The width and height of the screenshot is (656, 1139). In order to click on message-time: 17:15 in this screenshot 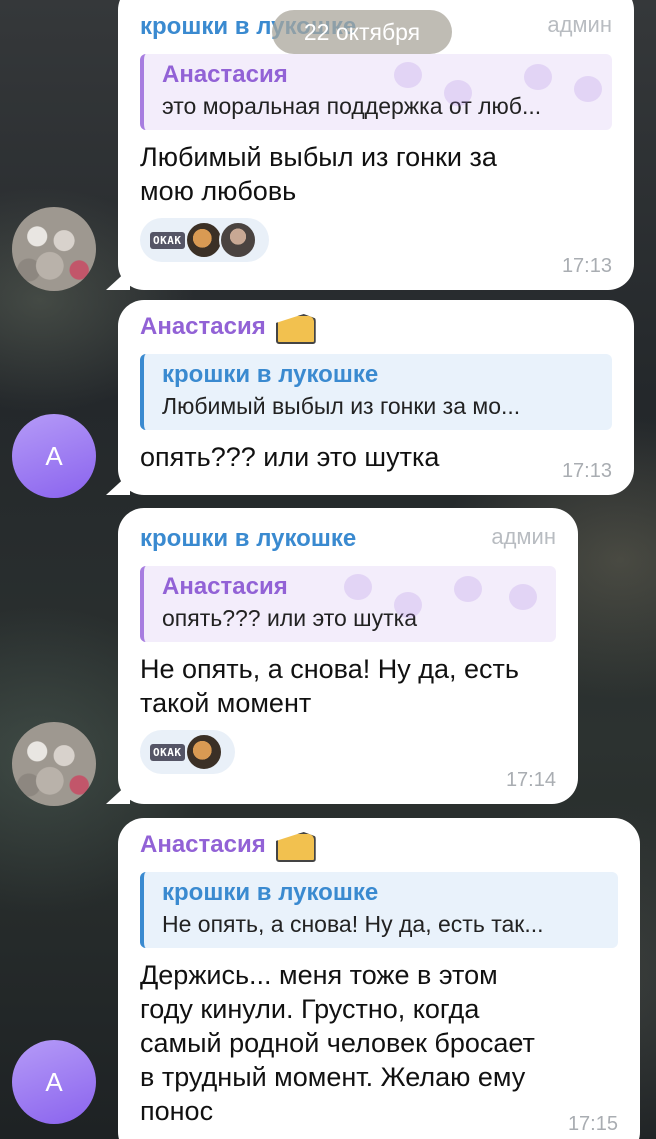, I will do `click(592, 1124)`.